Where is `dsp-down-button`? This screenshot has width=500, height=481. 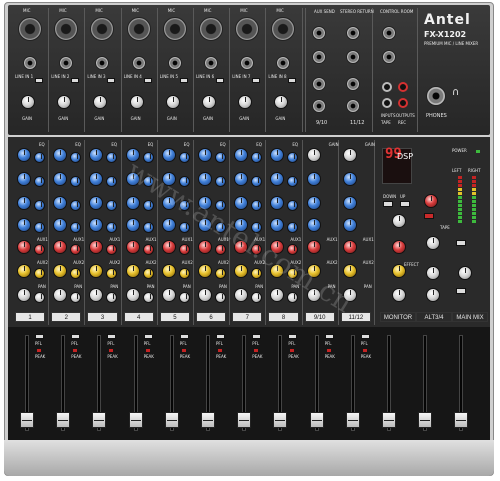
dsp-down-button is located at coordinates (388, 204).